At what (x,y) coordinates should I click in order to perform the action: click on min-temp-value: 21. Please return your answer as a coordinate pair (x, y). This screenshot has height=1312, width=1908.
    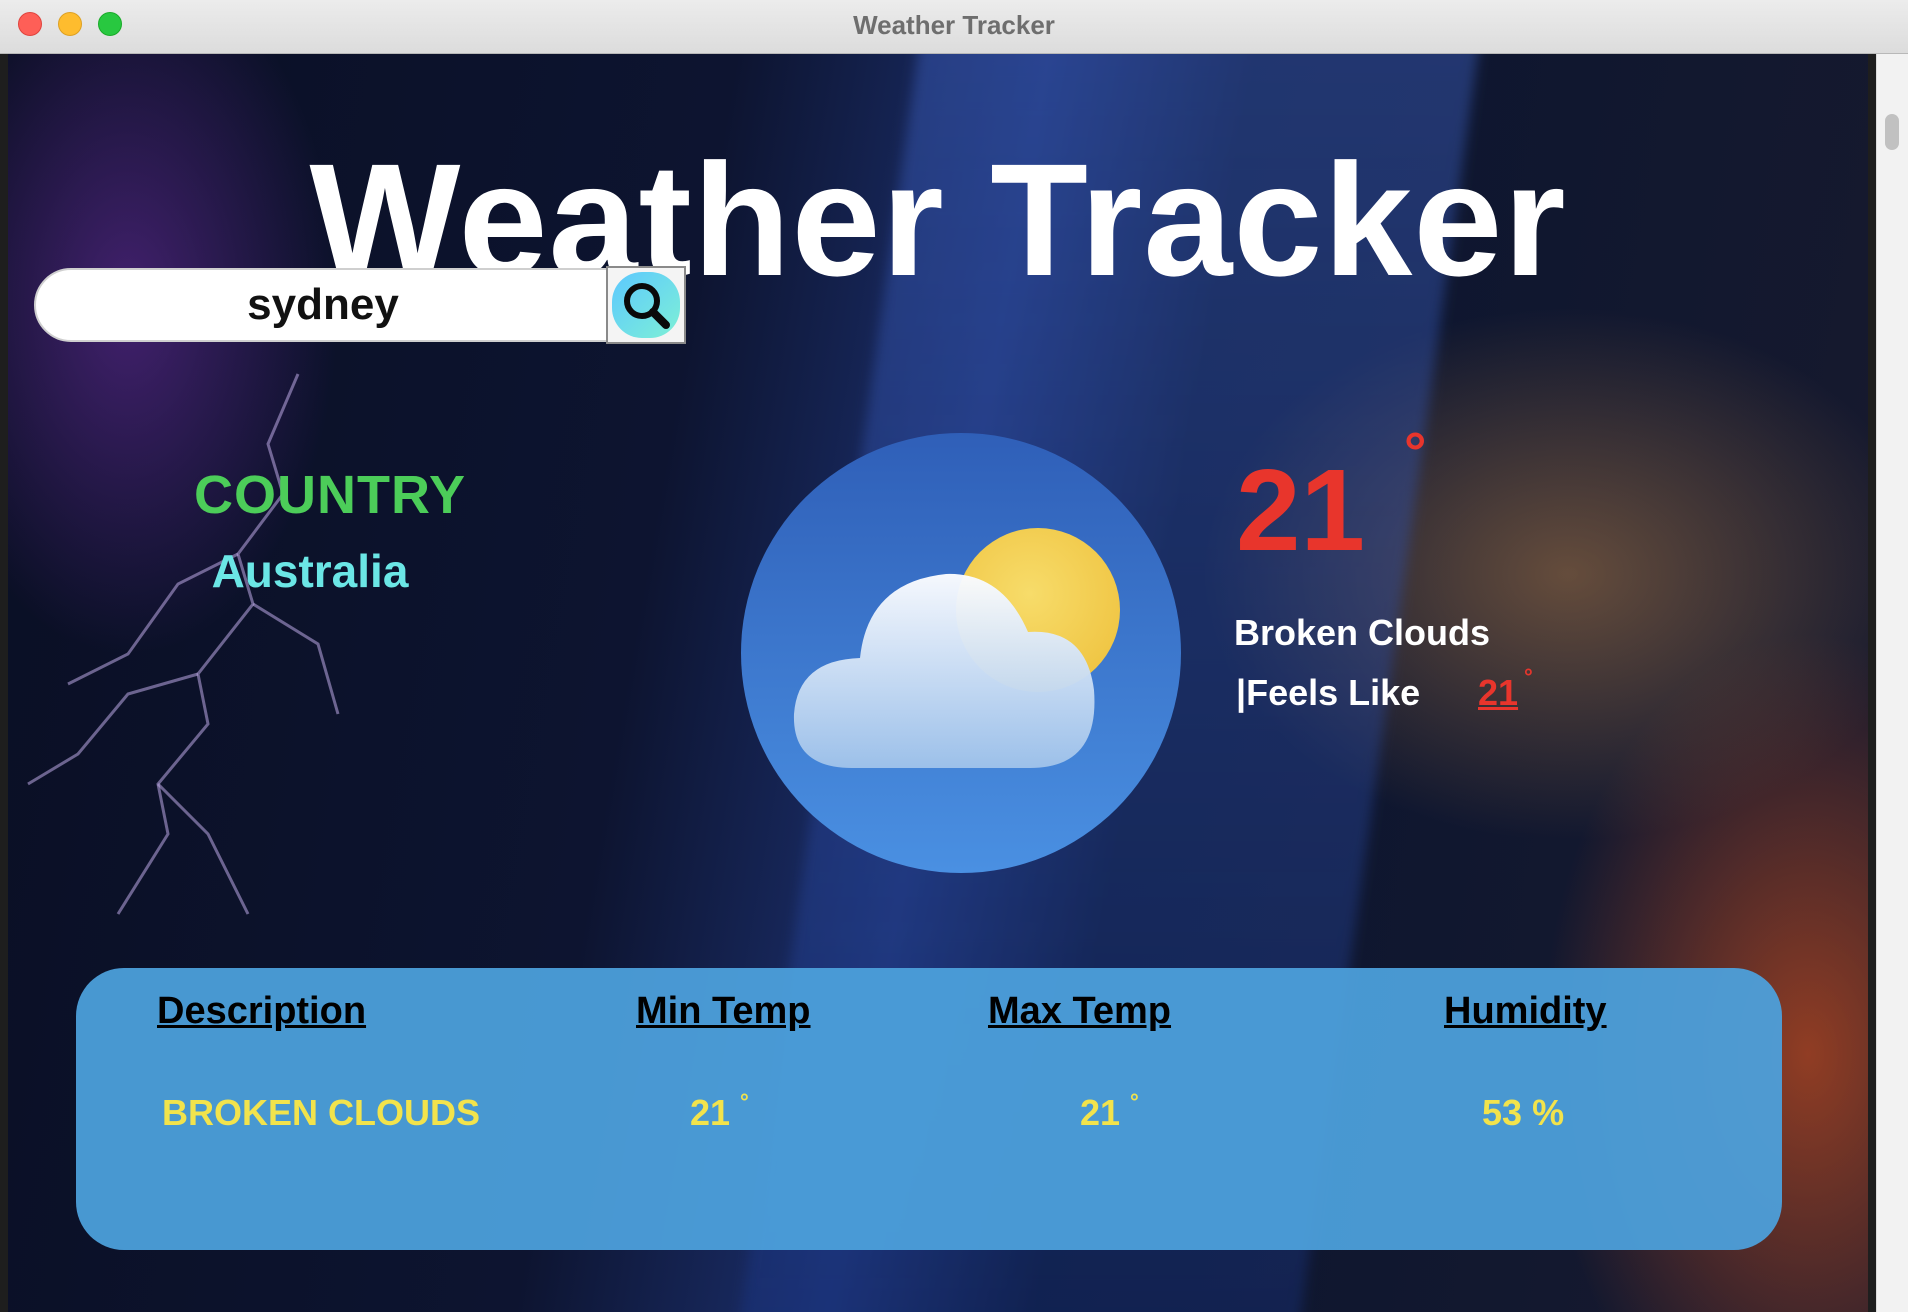
    Looking at the image, I should click on (710, 1112).